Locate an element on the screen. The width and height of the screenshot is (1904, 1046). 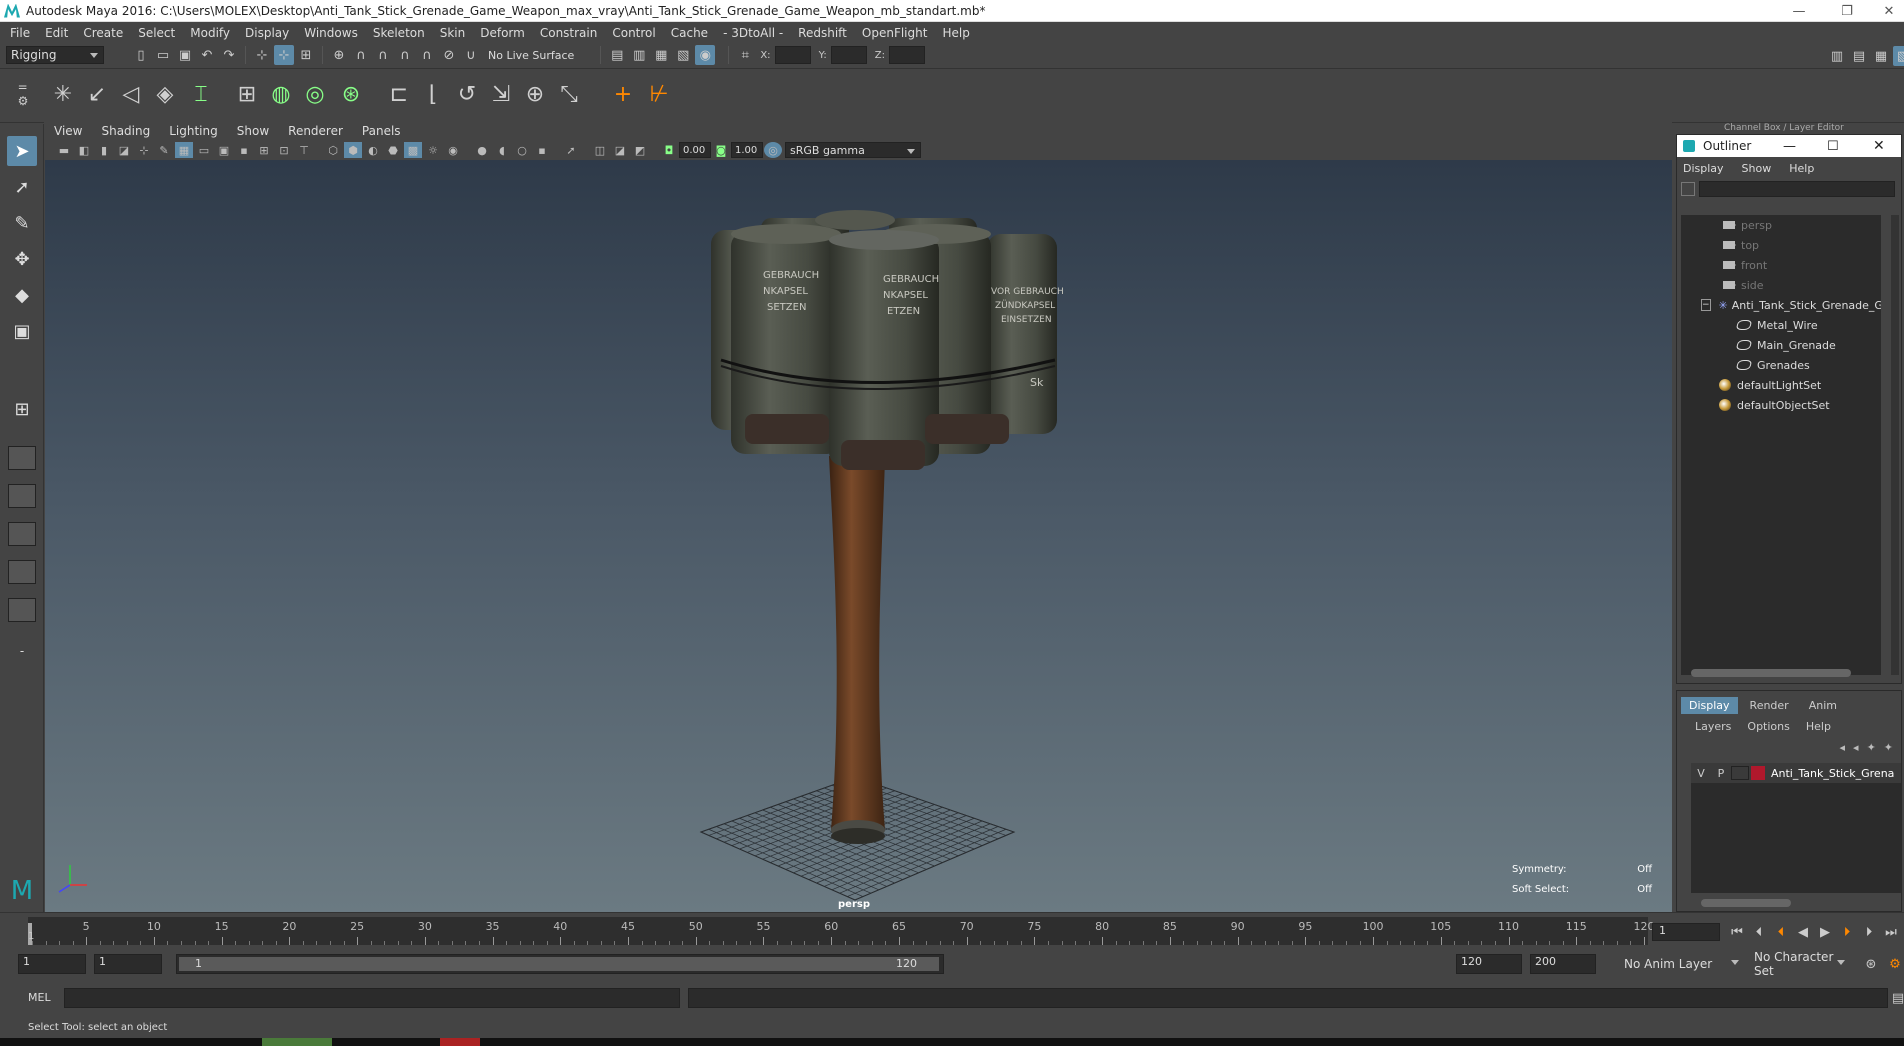
shelf-menu-icon: = ⚙ is located at coordinates (23, 94).